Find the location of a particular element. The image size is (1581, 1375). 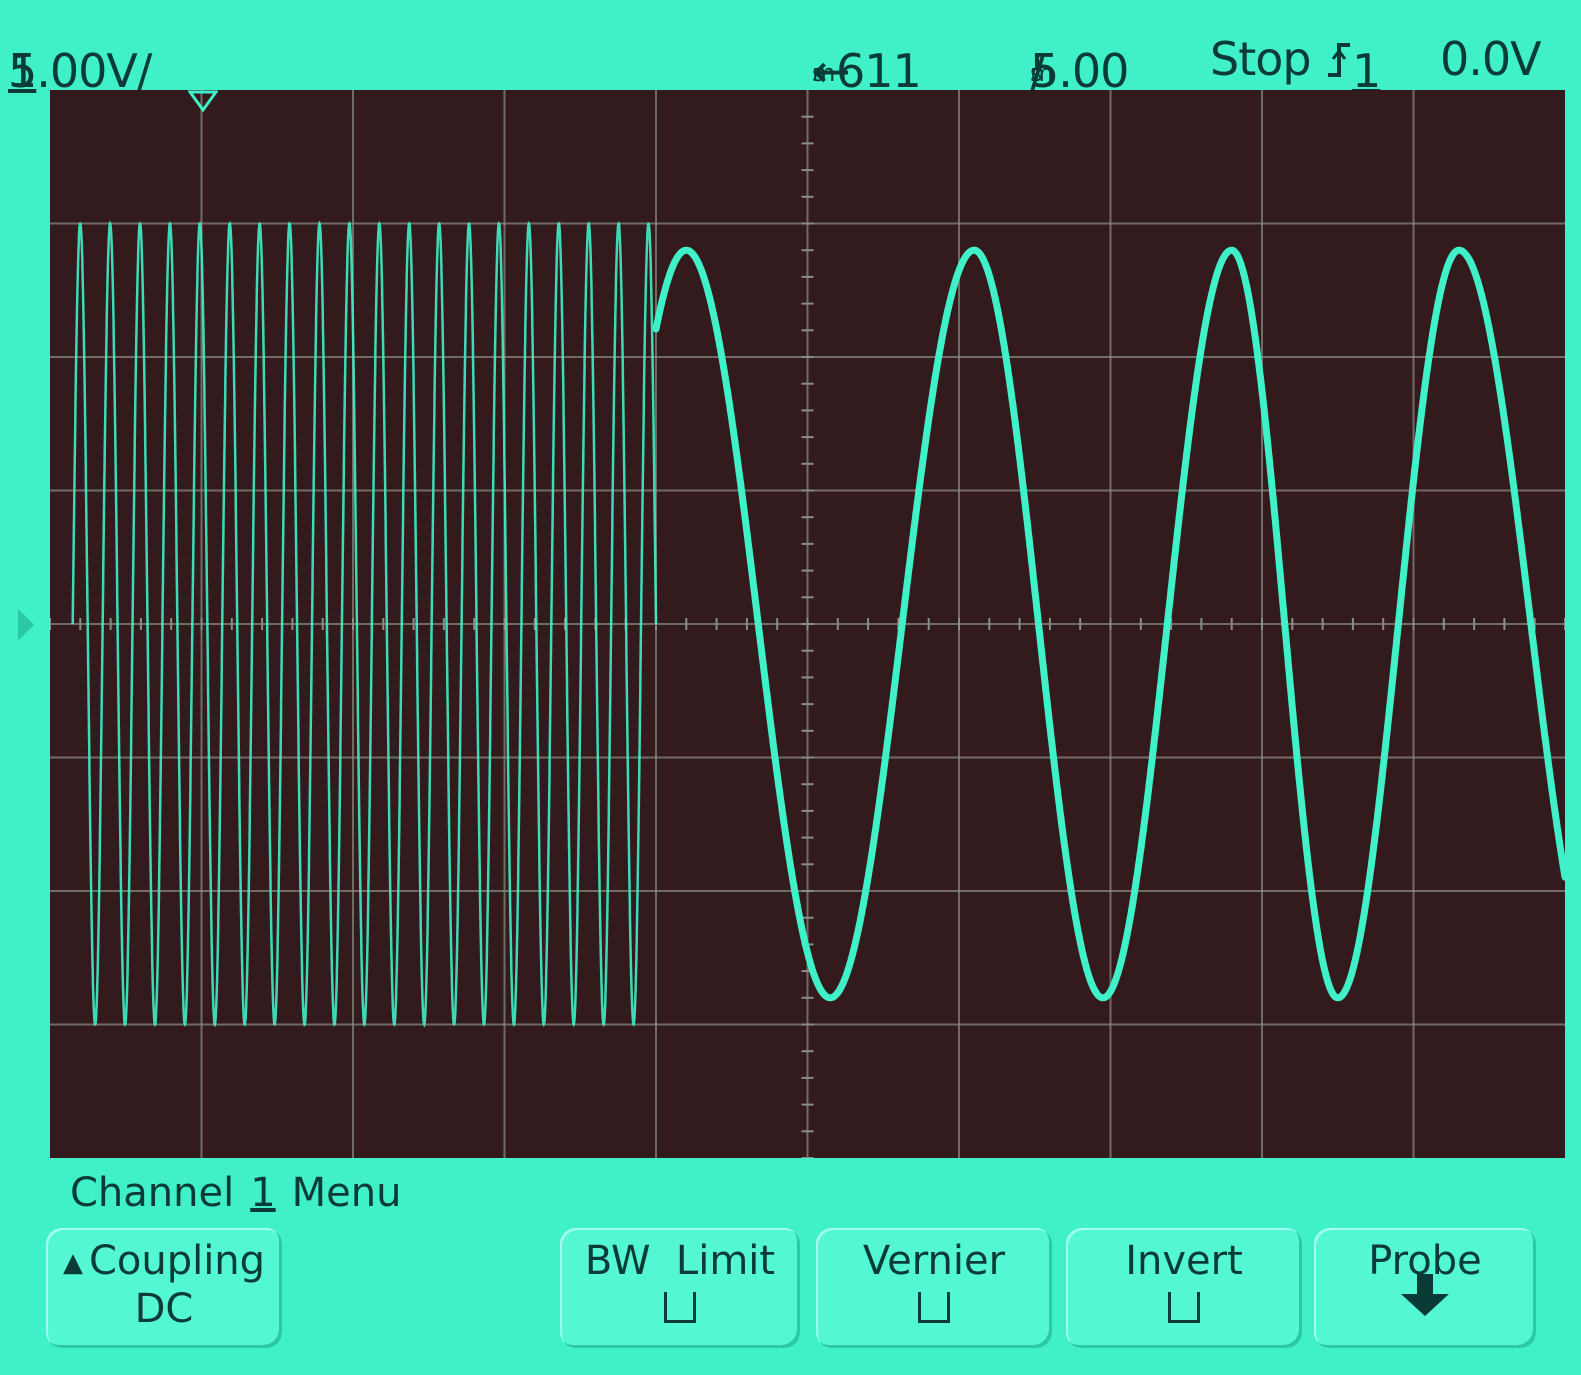

ground-level-marker-icon is located at coordinates (26, 625).